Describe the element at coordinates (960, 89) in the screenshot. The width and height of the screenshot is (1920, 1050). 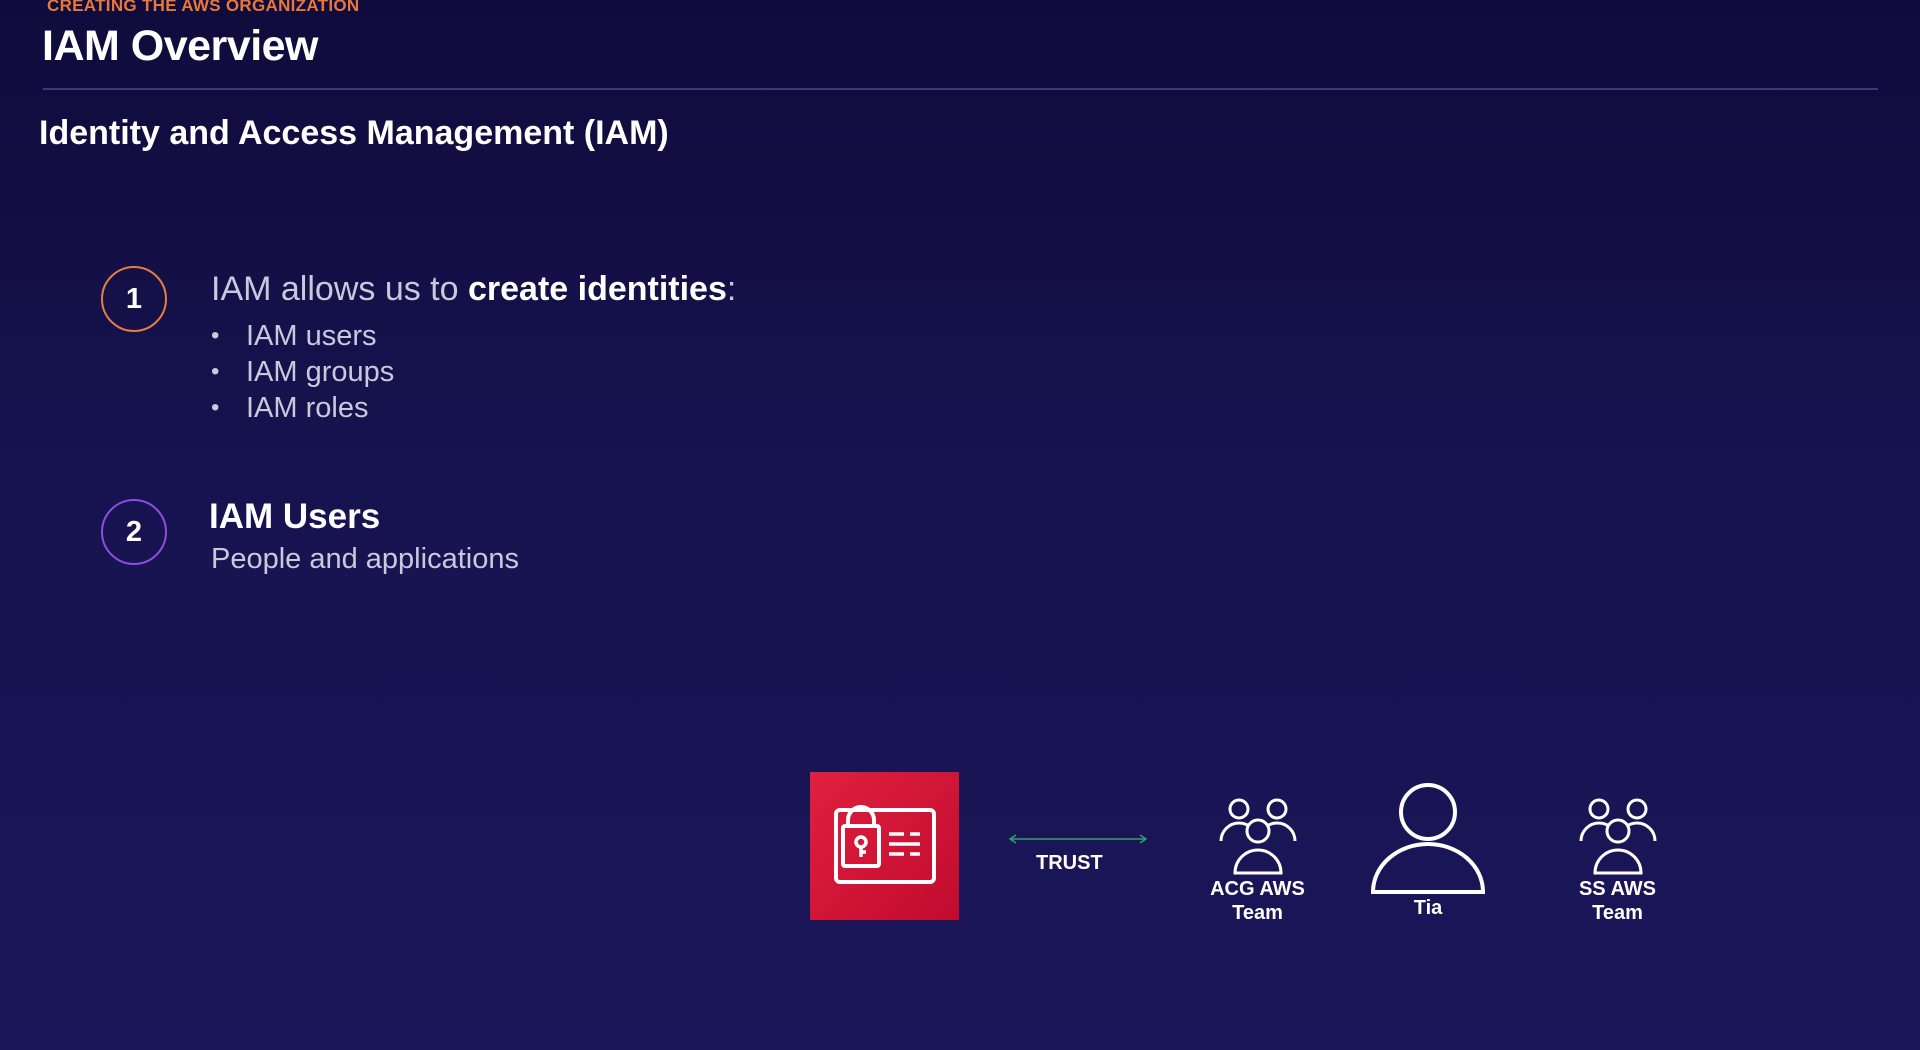
I see `title-divider` at that location.